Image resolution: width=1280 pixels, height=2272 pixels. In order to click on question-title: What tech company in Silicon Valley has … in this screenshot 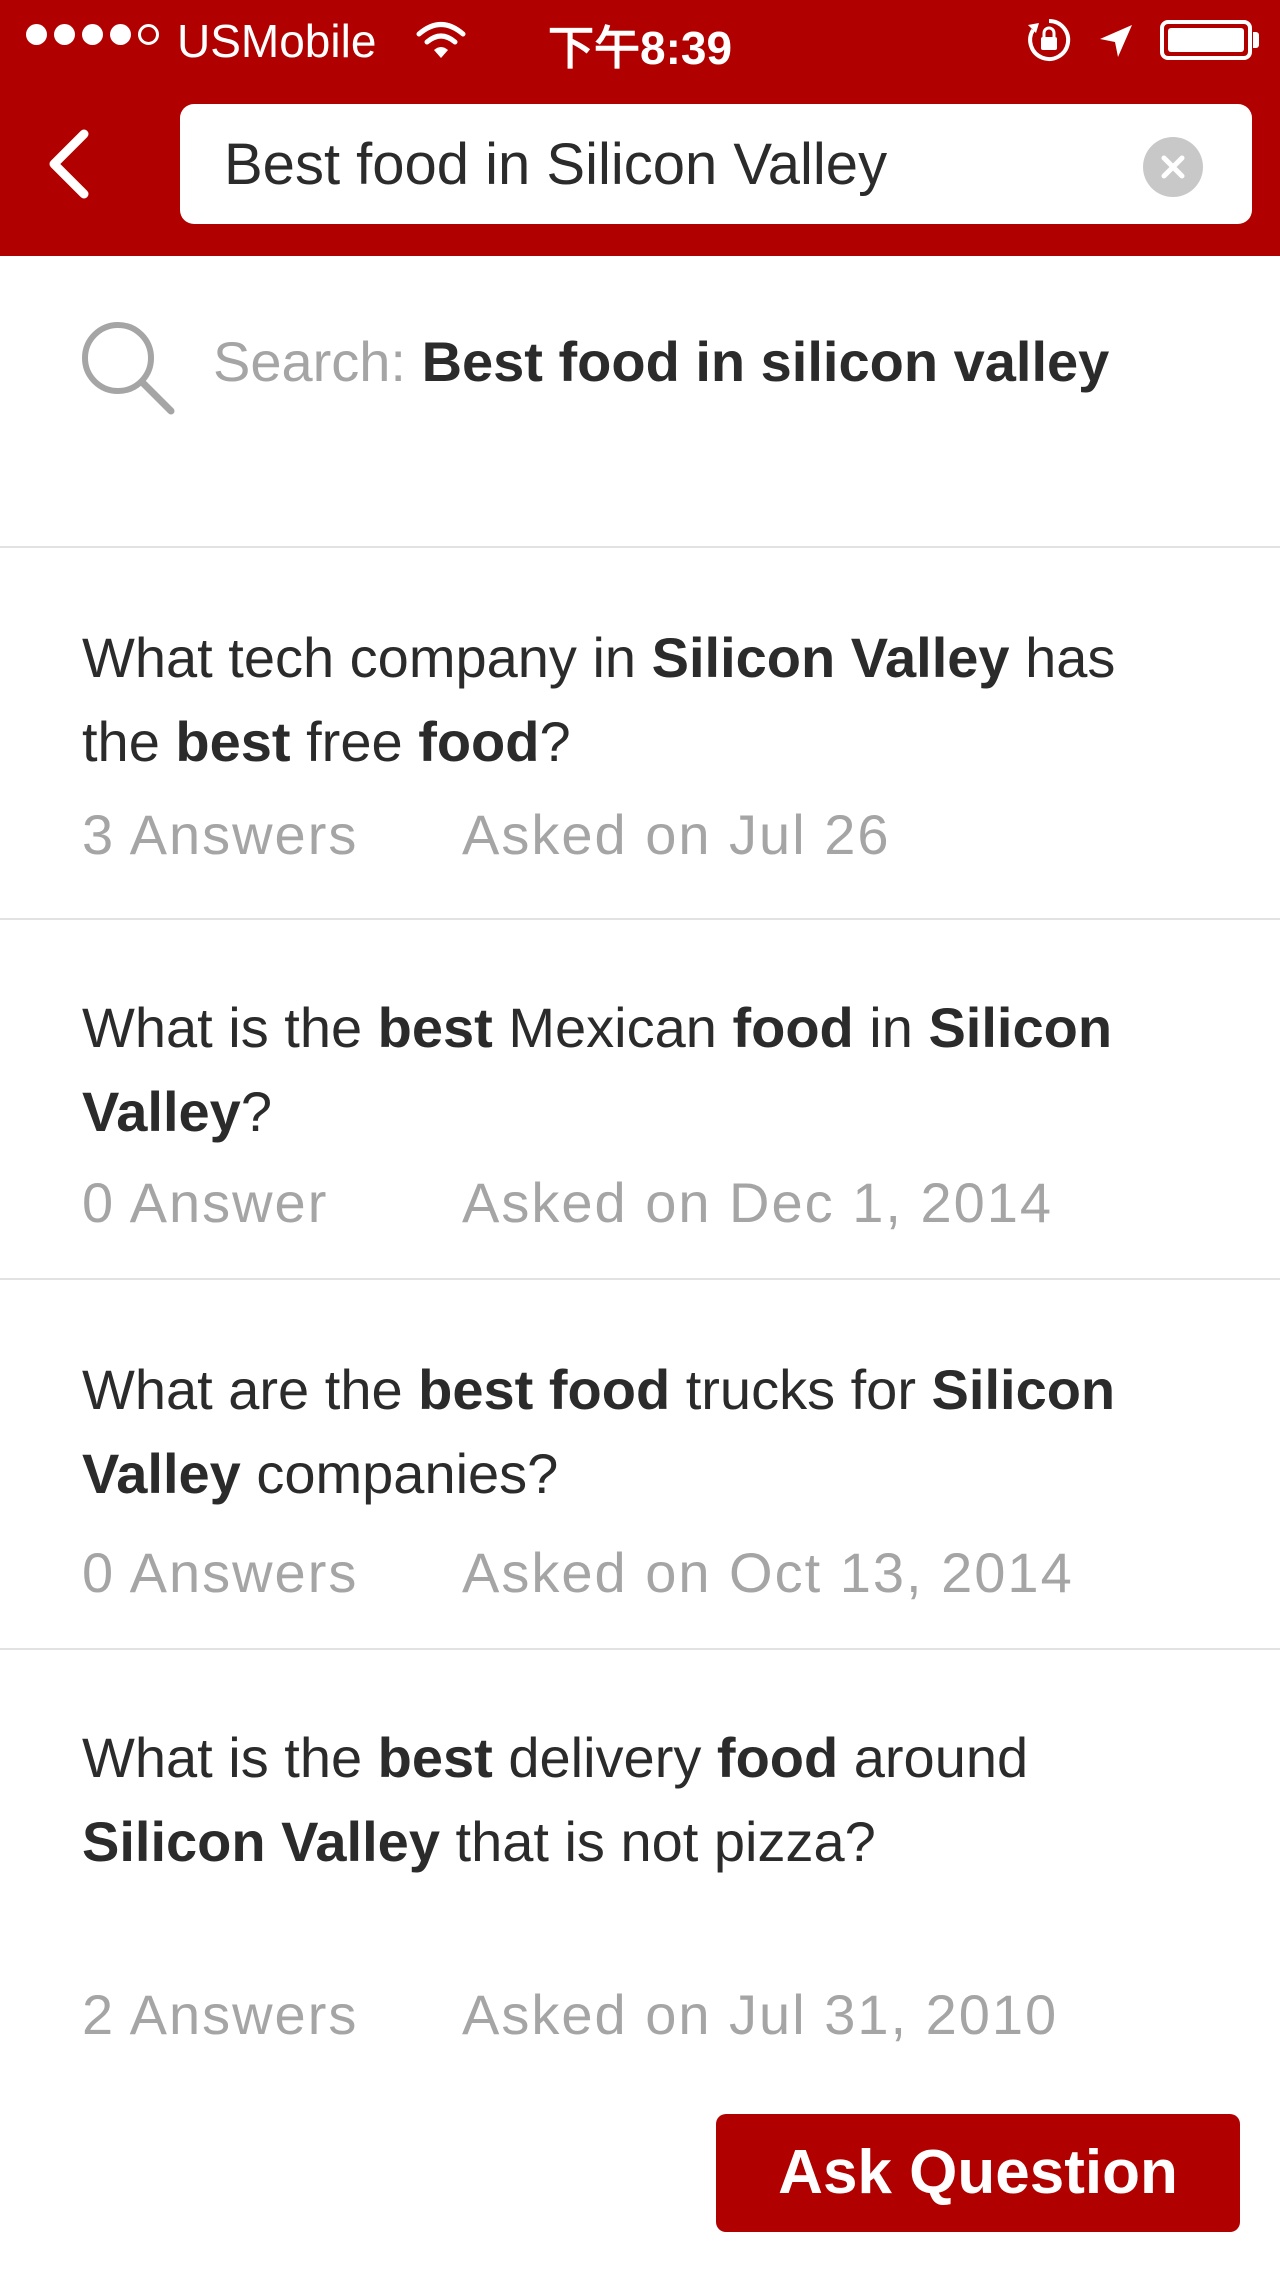, I will do `click(642, 700)`.